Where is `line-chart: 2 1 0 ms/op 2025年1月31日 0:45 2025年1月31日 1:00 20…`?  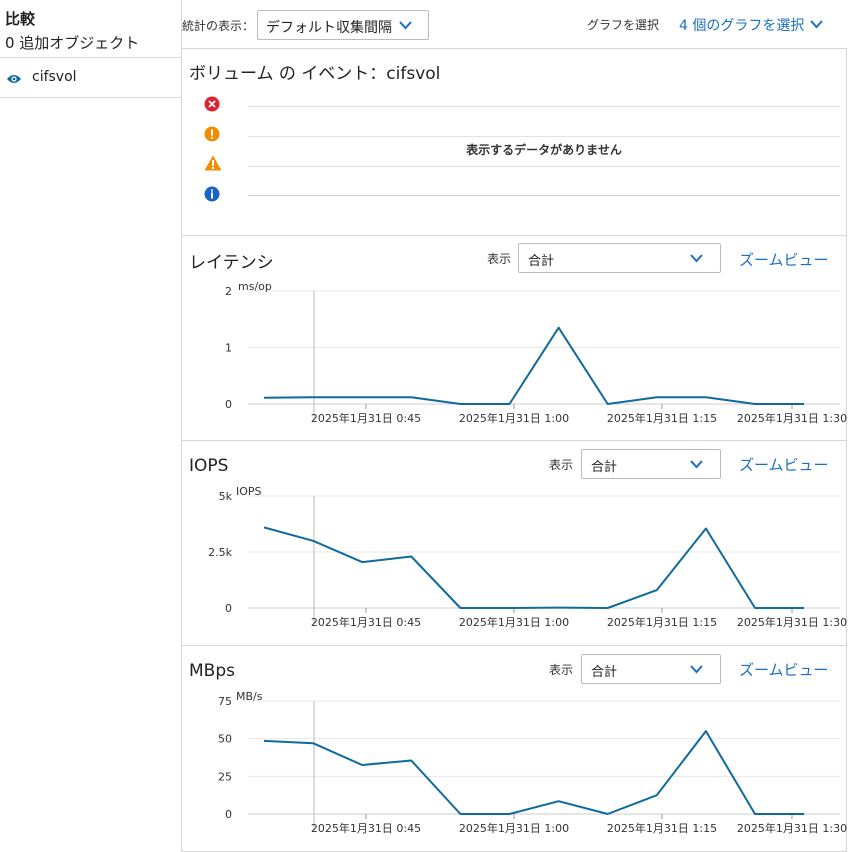
line-chart: 2 1 0 ms/op 2025年1月31日 0:45 2025年1月31日 1:00 20… is located at coordinates (536, 352).